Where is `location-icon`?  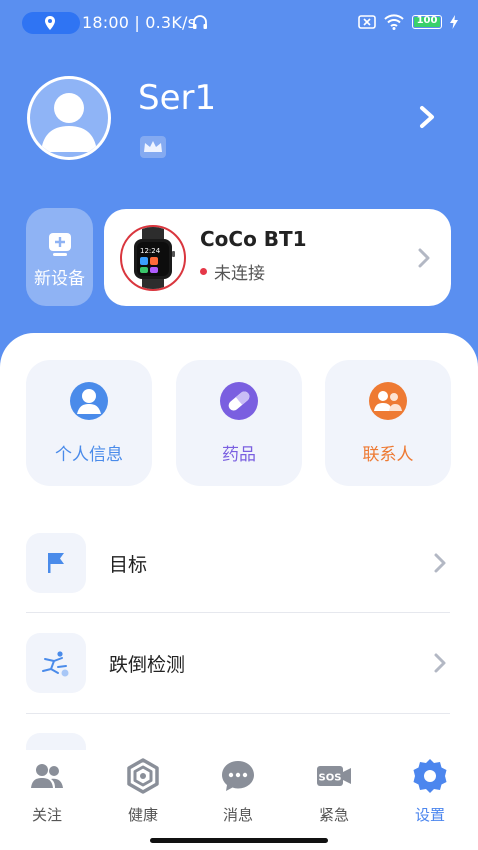 location-icon is located at coordinates (50, 23).